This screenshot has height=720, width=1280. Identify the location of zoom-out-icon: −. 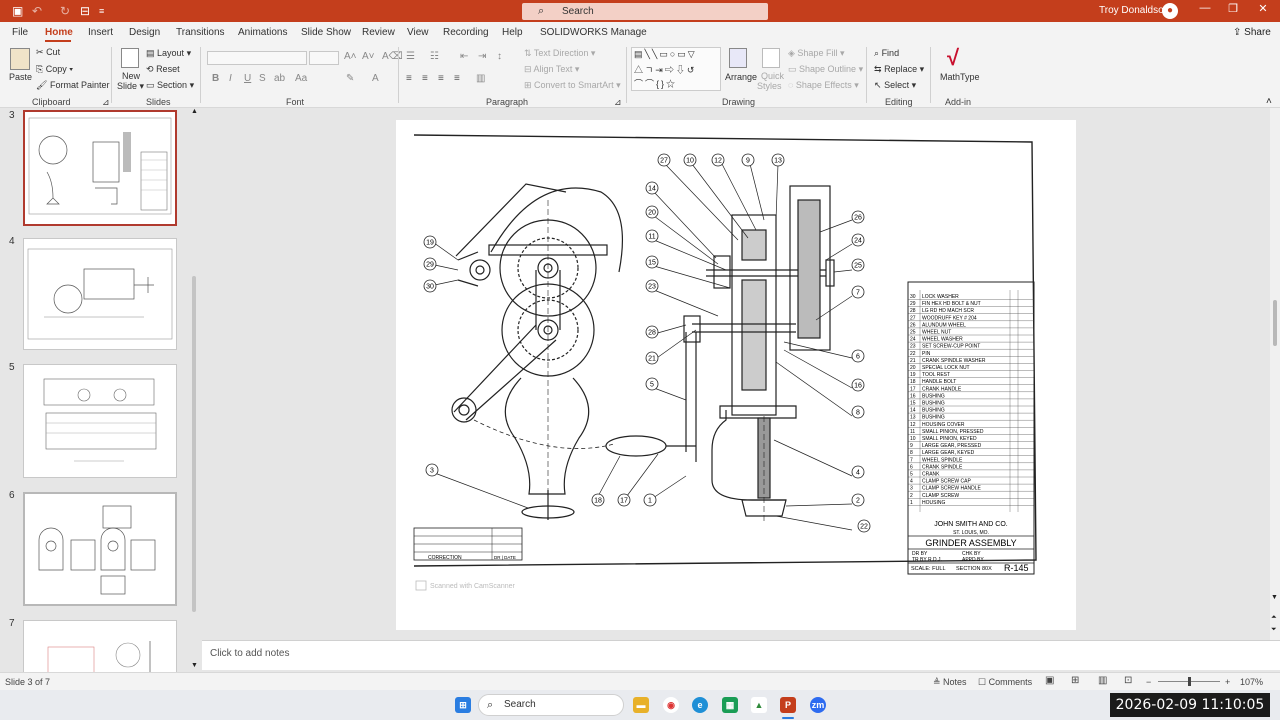
(1148, 682).